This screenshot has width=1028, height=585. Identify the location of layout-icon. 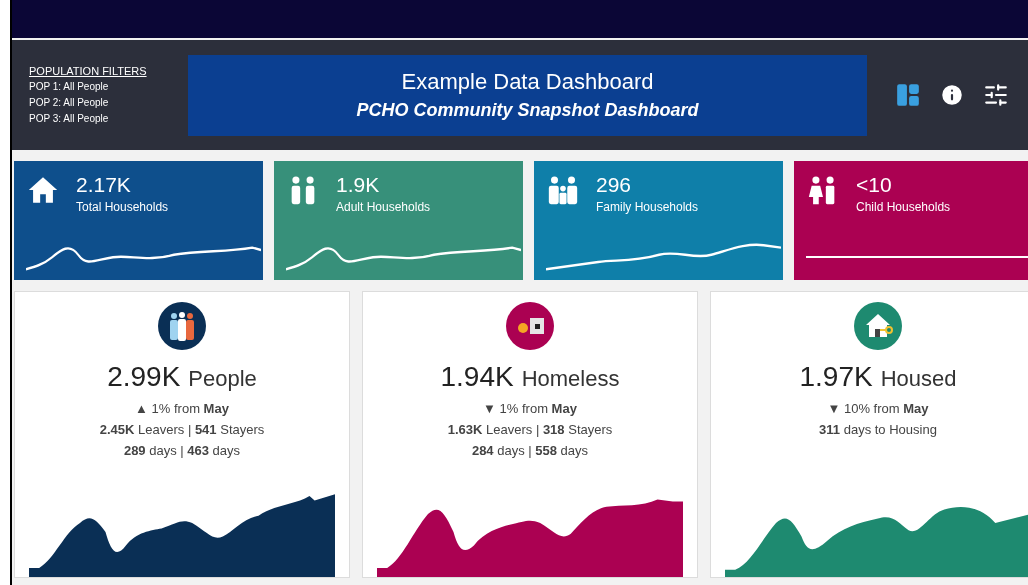
(908, 95).